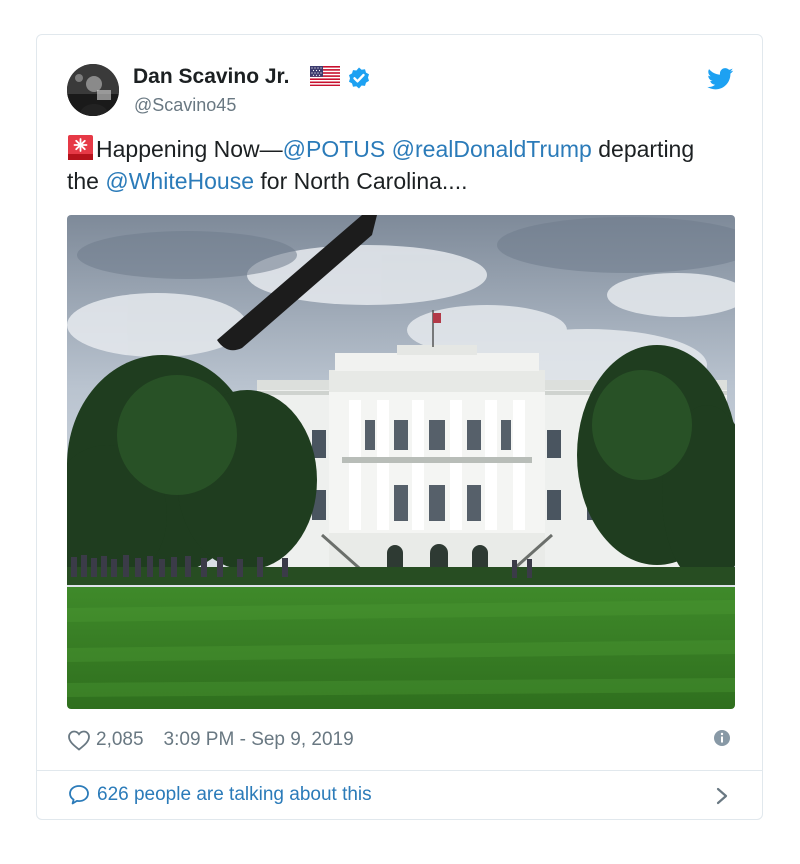  I want to click on avatar-image, so click(93, 90).